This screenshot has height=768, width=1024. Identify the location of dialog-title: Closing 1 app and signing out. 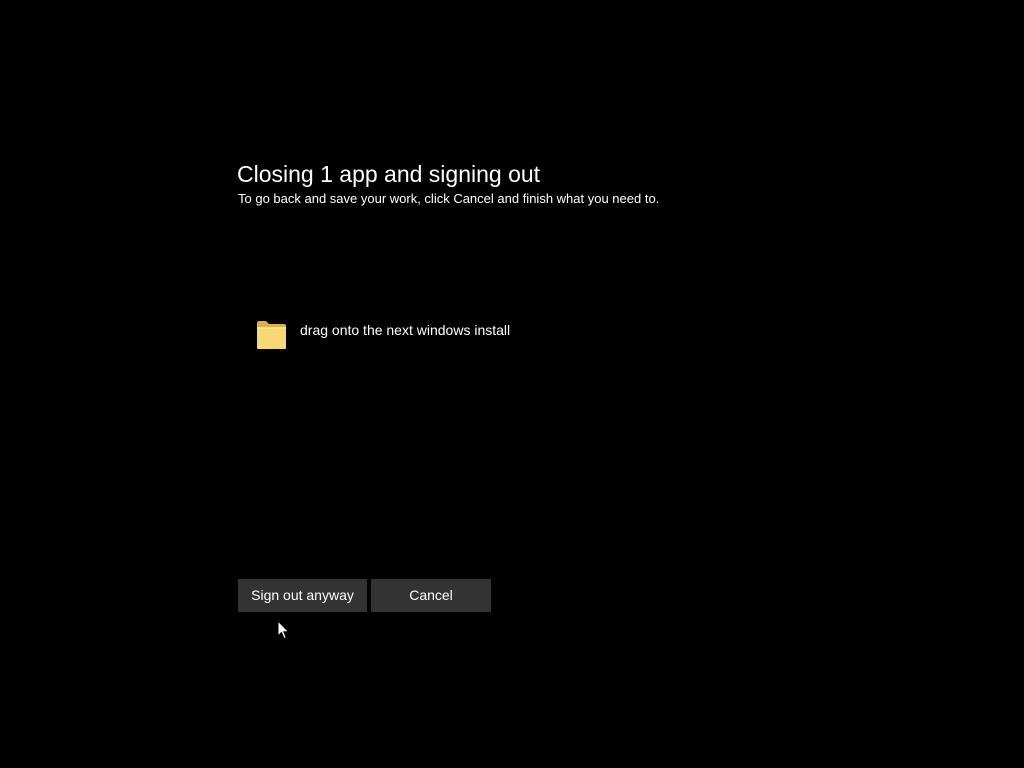
(389, 174).